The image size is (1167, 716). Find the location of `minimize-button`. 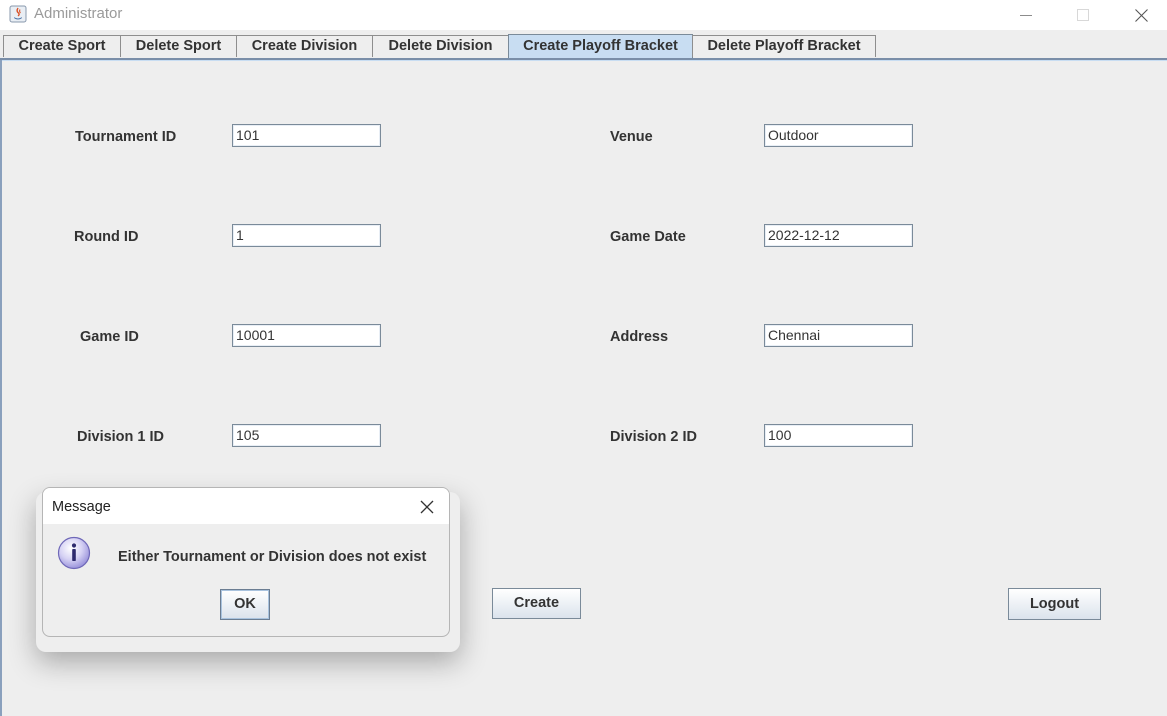

minimize-button is located at coordinates (1026, 15).